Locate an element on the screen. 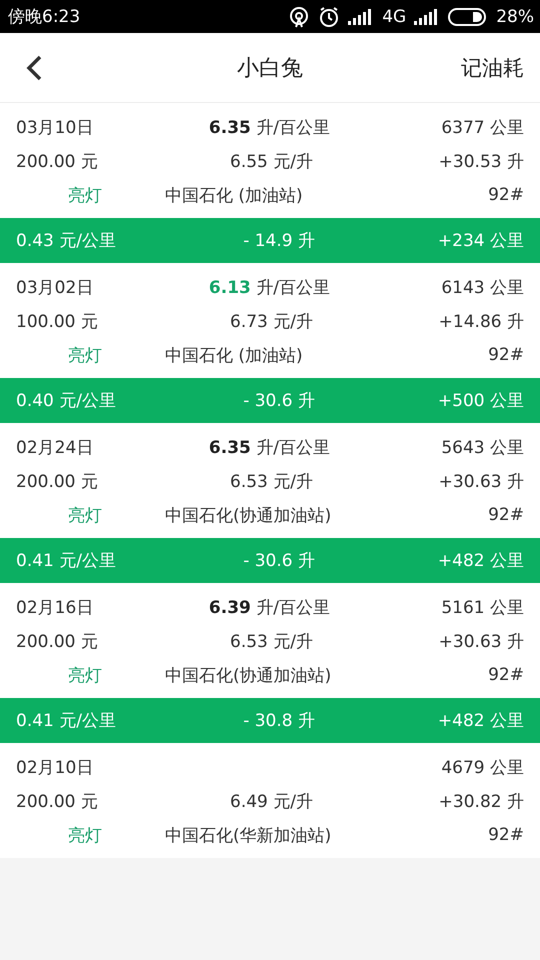 Image resolution: width=540 pixels, height=960 pixels. fuel-added: +14.86 升 is located at coordinates (481, 321).